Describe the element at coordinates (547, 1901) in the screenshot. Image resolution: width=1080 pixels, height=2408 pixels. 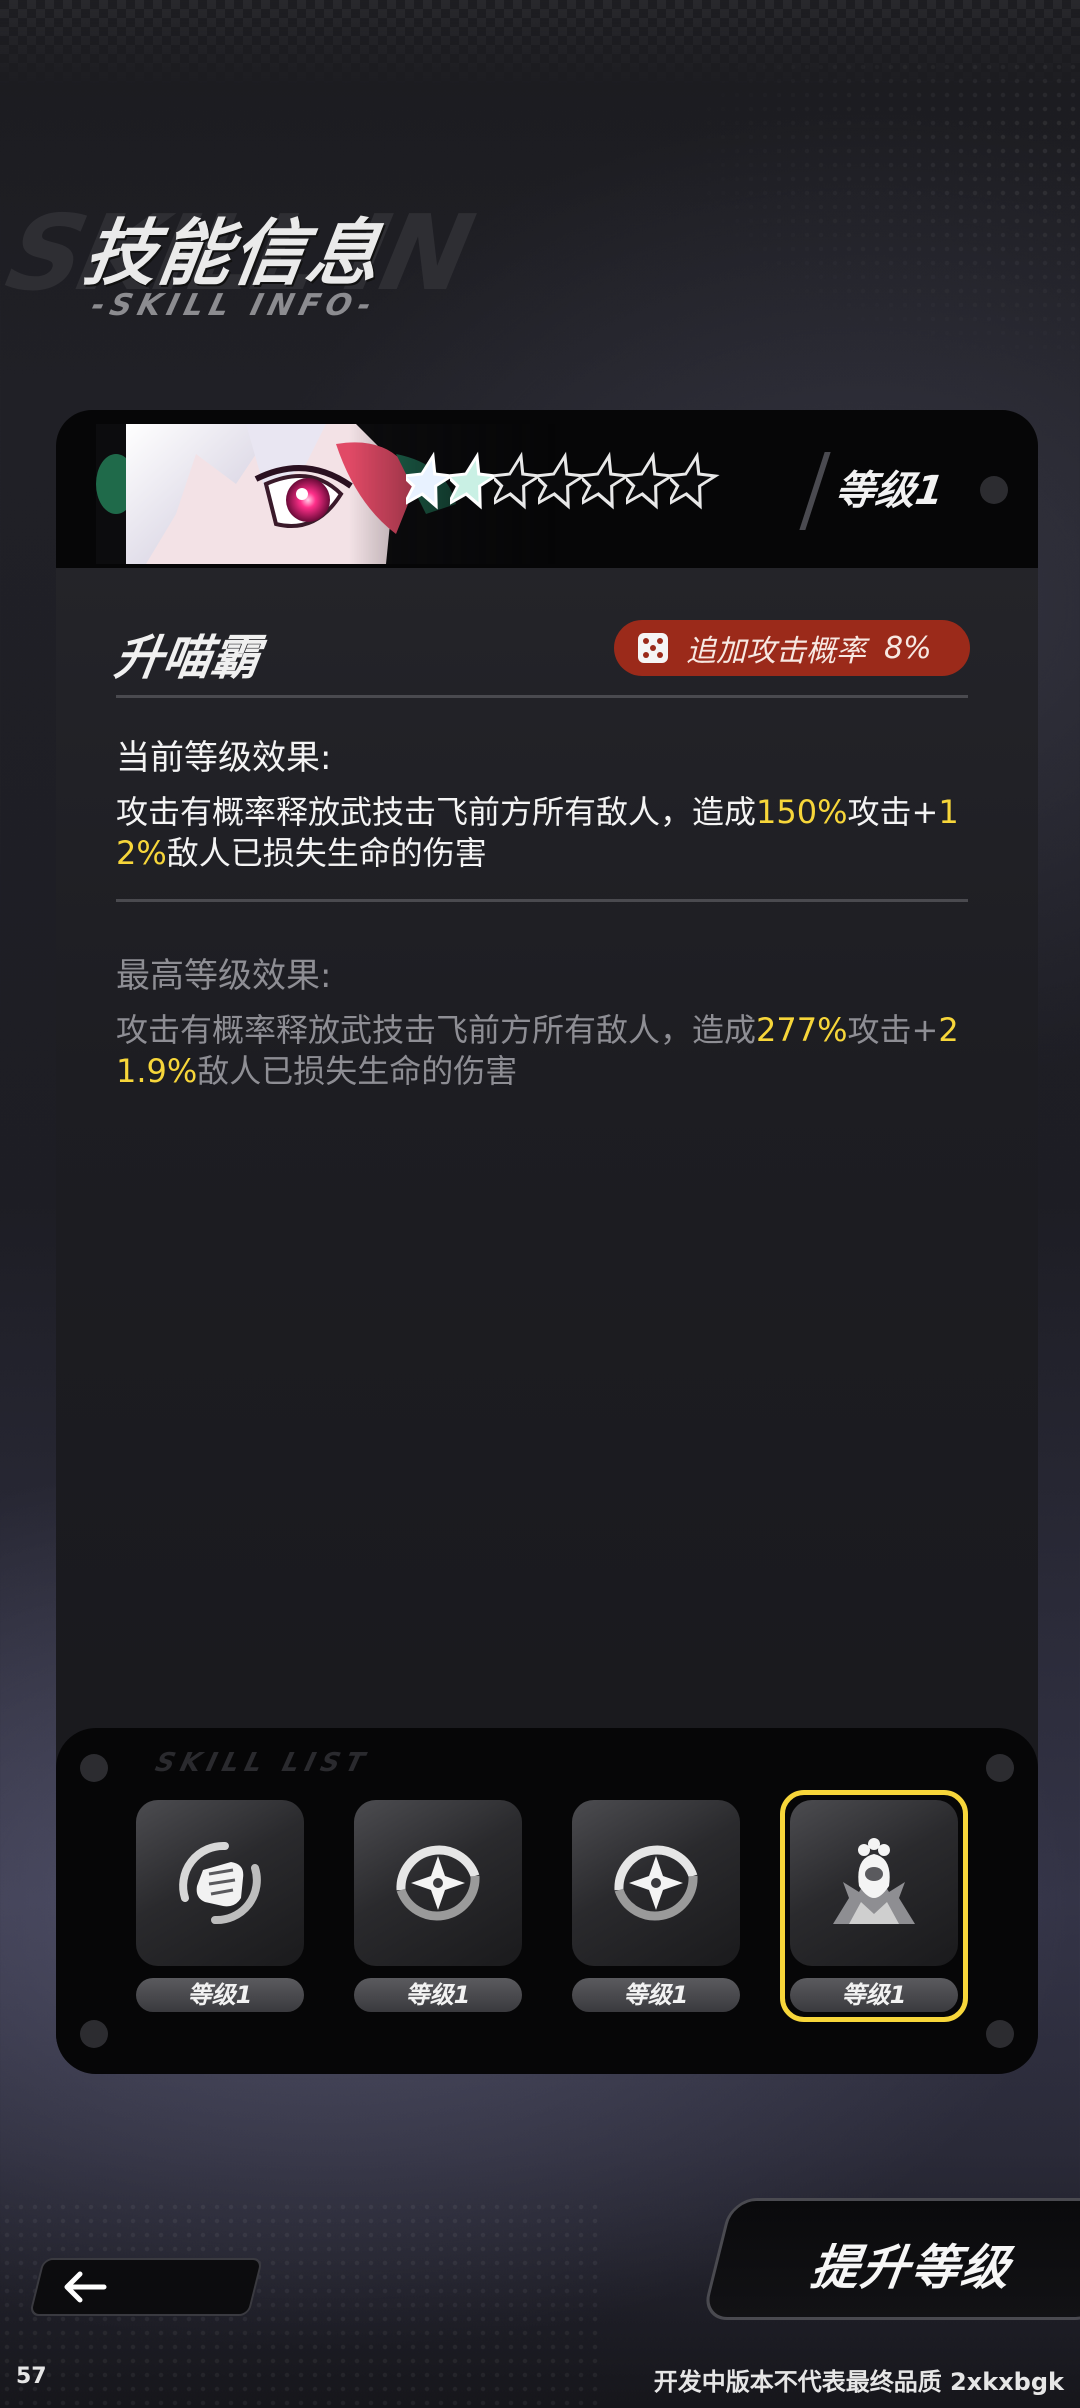
I see `skill-list-bar: SKILL LIST 等级1 等级1 等级1 等级1` at that location.